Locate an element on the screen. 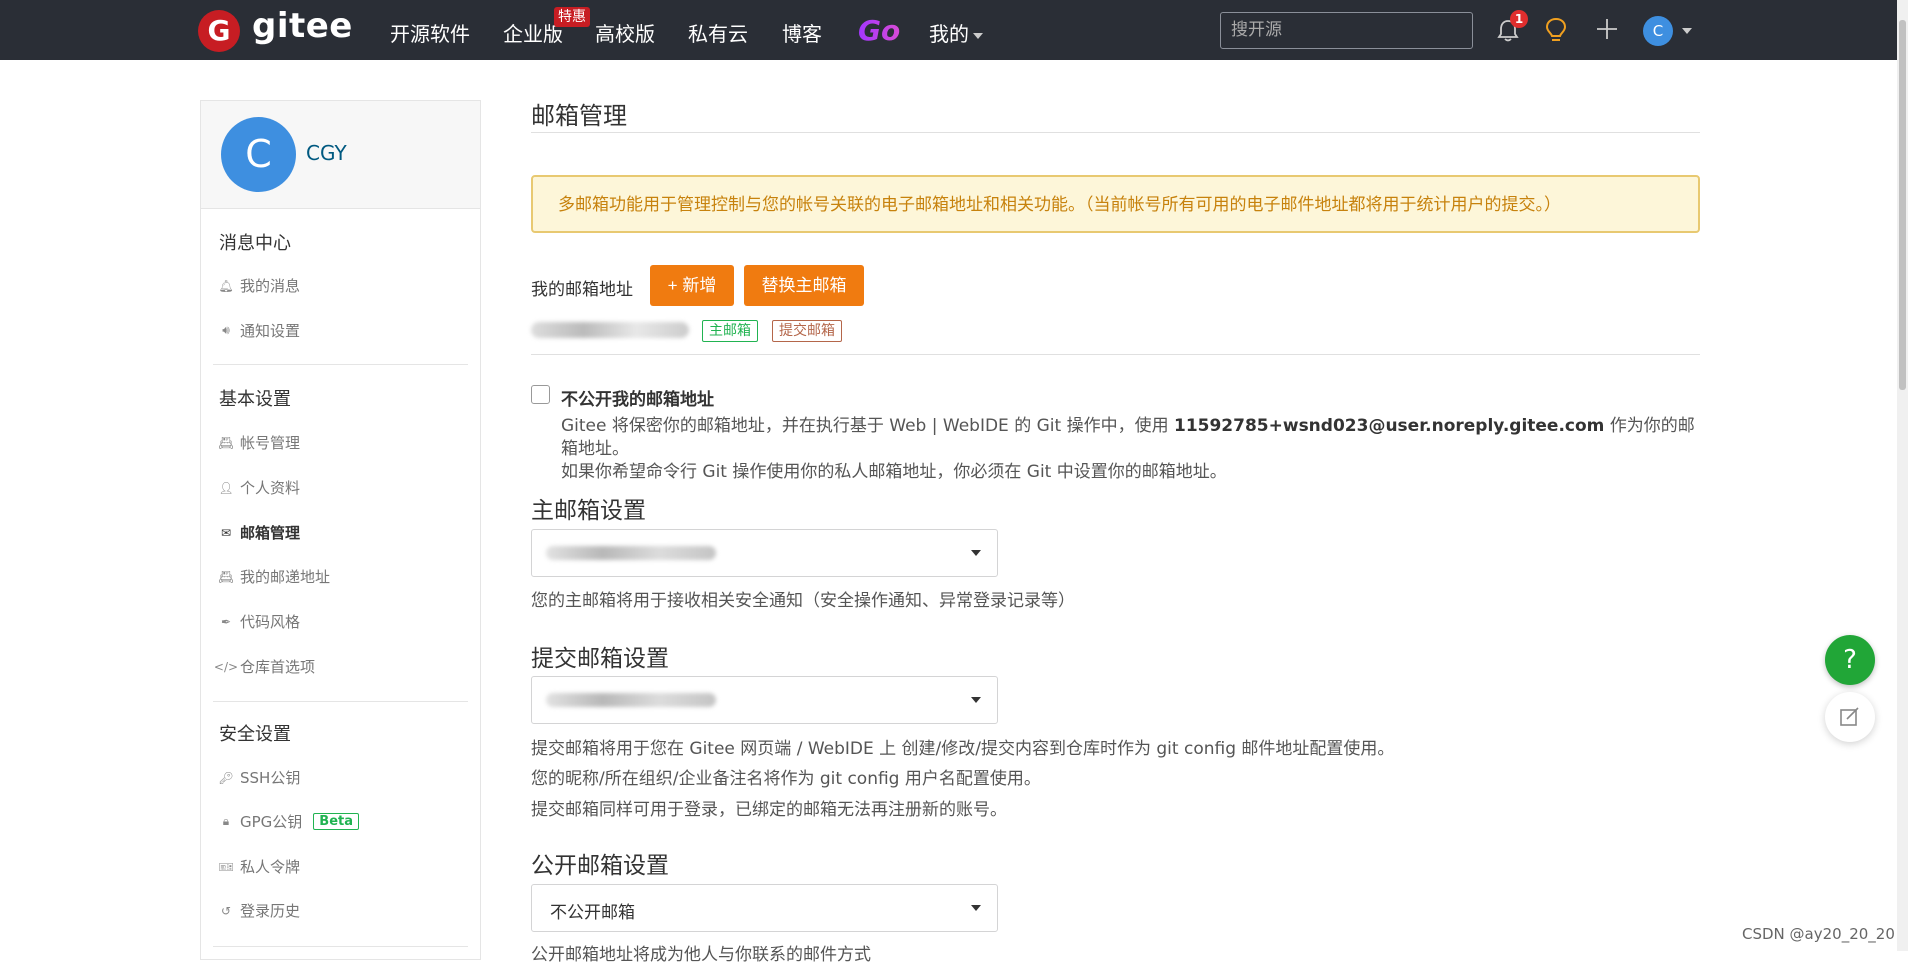 Image resolution: width=1908 pixels, height=965 pixels. sidebar-item-account: 📇︎ 帐号管理 is located at coordinates (259, 442).